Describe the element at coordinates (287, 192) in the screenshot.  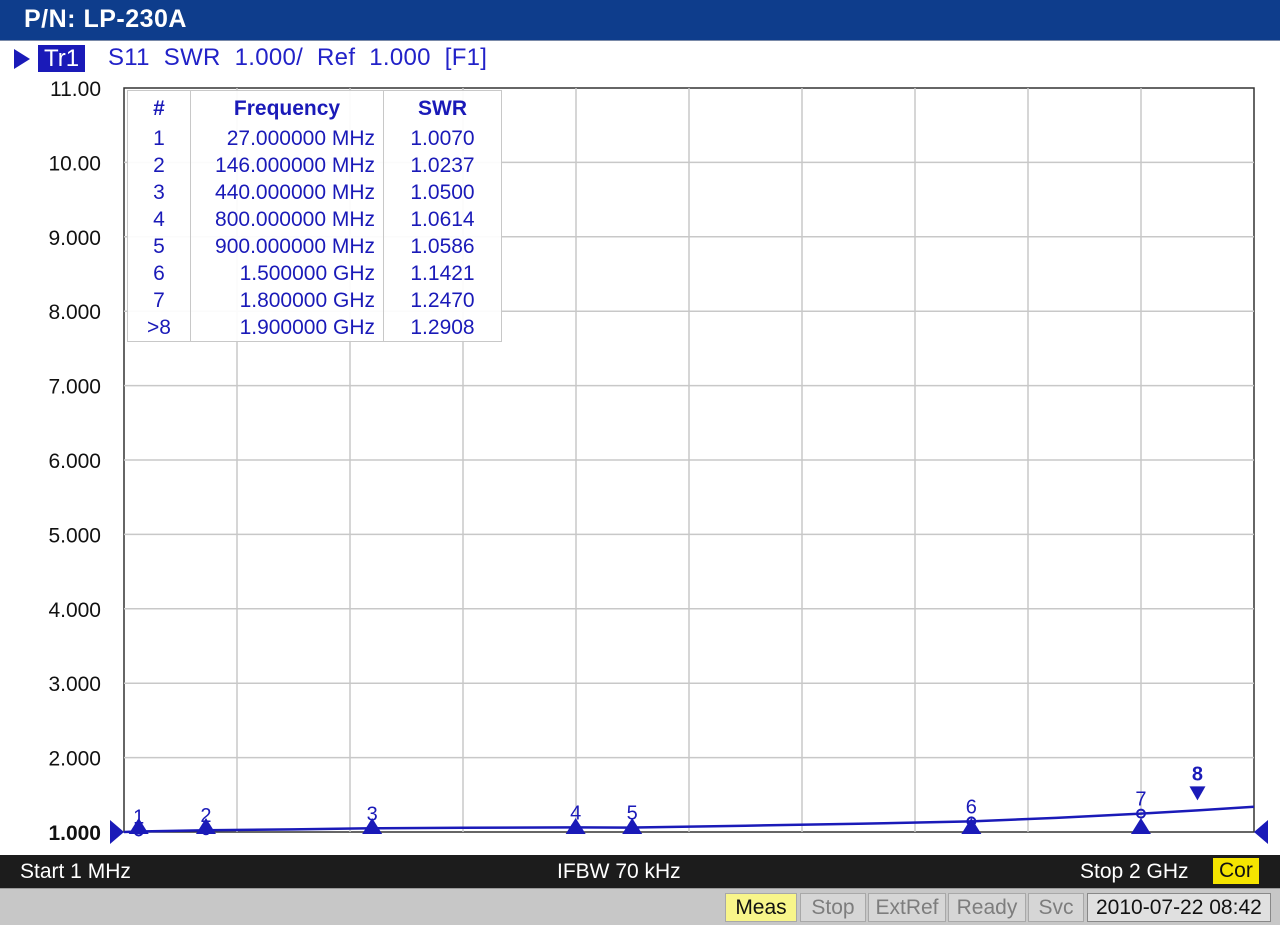
I see `marker-frequency: 440.000000 MHz` at that location.